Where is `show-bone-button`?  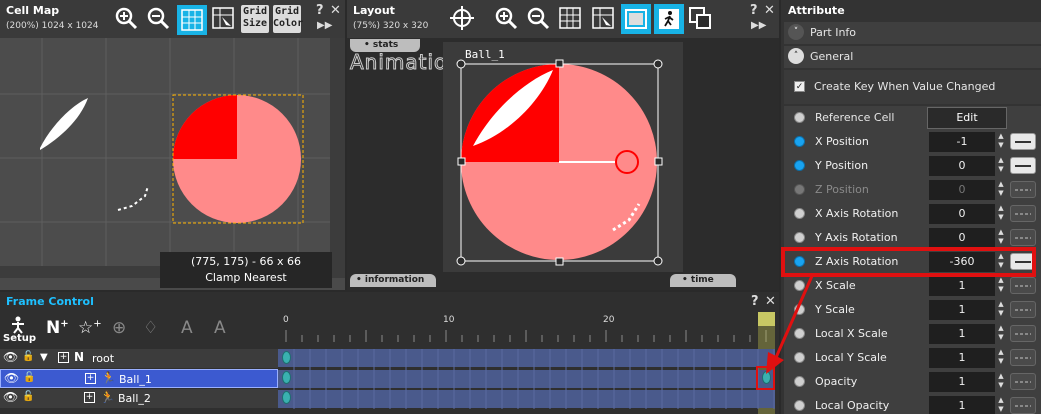 show-bone-button is located at coordinates (669, 19).